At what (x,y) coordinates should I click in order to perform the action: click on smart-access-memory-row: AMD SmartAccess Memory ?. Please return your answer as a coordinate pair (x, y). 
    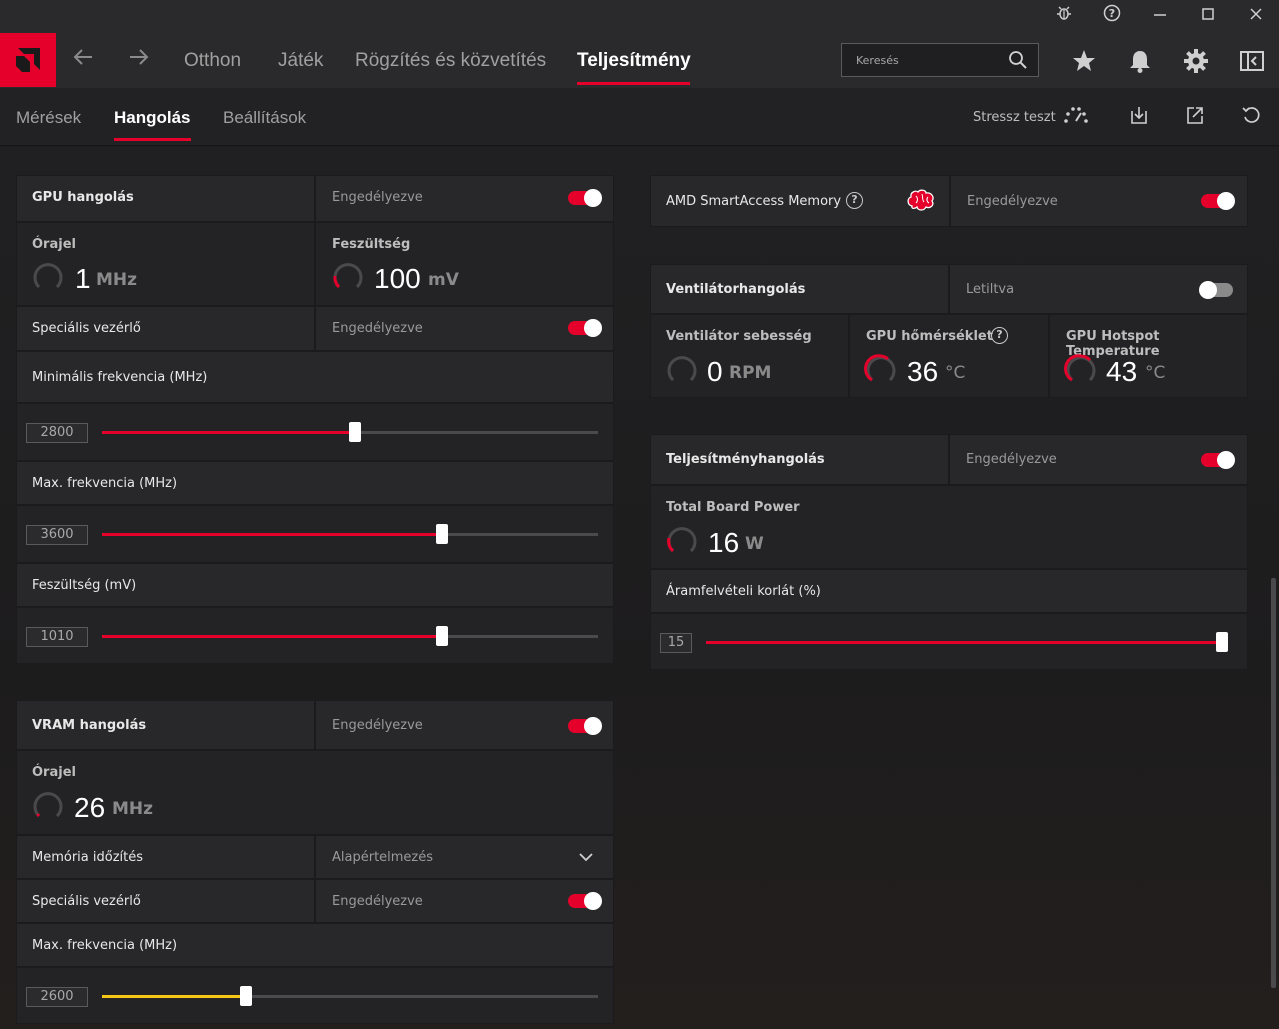
    Looking at the image, I should click on (800, 201).